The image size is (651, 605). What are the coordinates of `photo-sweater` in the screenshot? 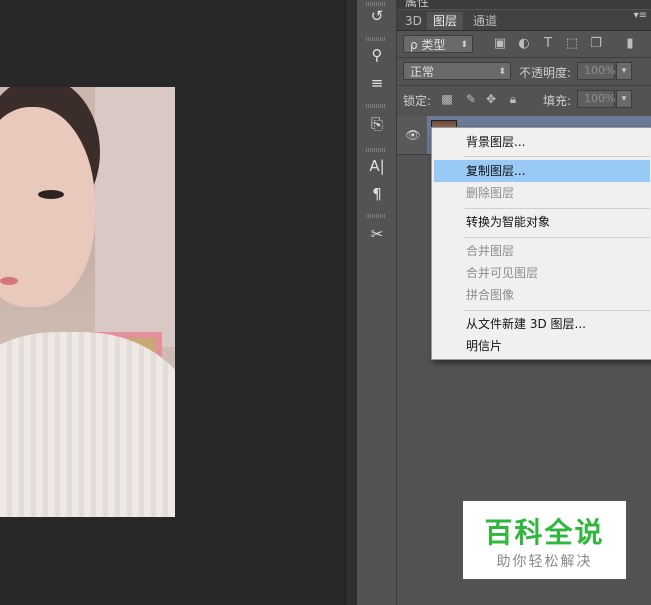 It's located at (87, 424).